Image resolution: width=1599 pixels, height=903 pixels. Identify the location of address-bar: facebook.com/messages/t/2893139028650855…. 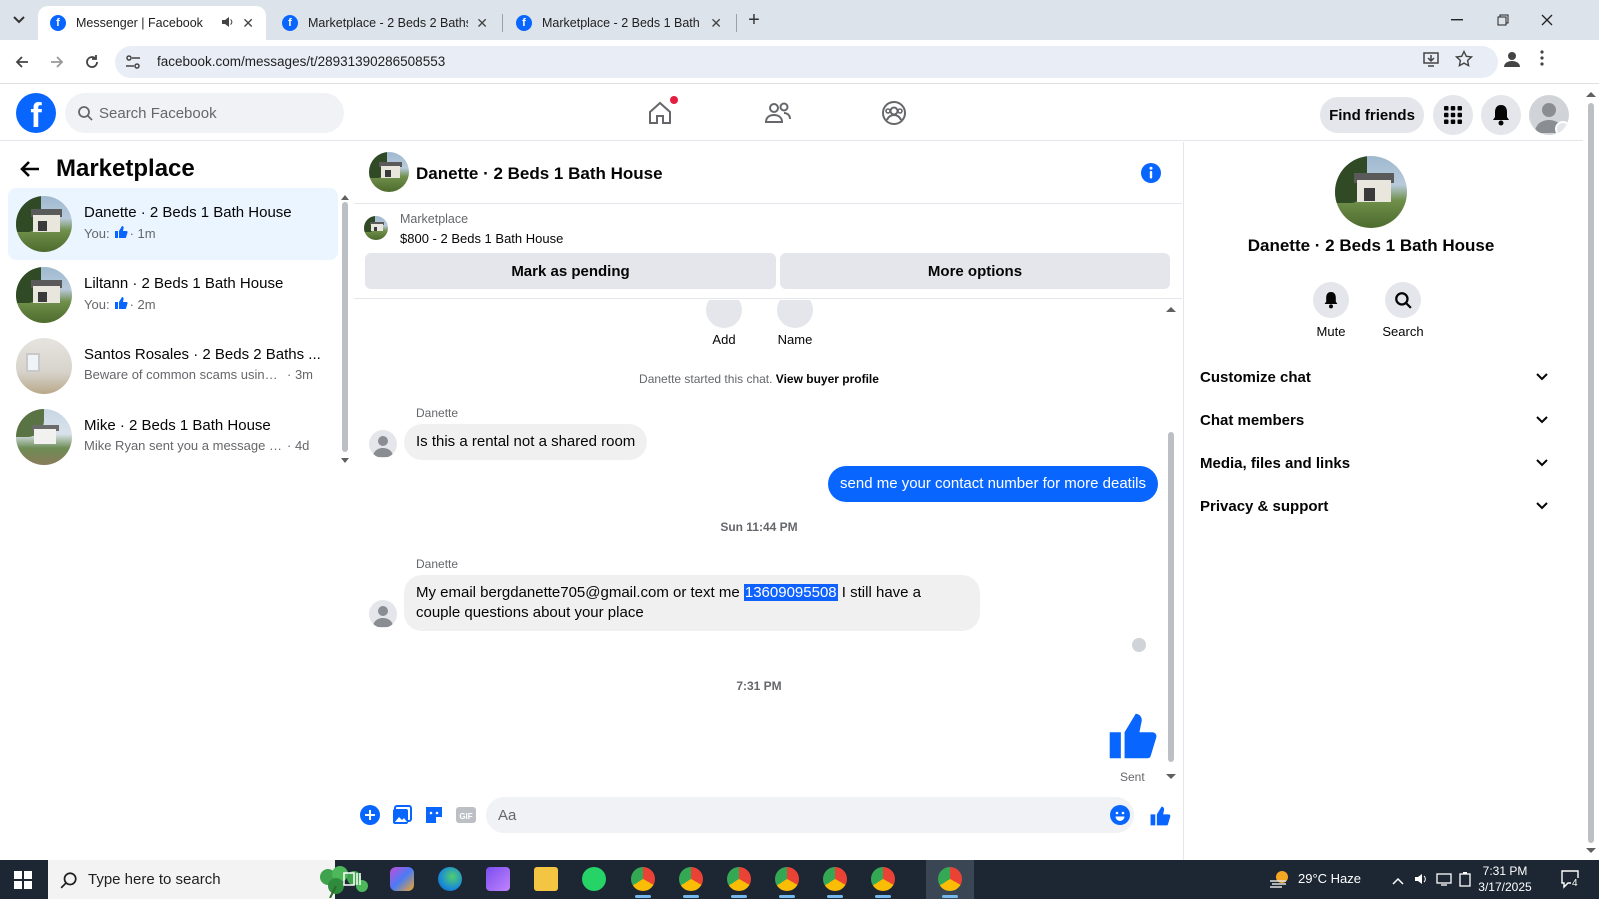
(806, 62).